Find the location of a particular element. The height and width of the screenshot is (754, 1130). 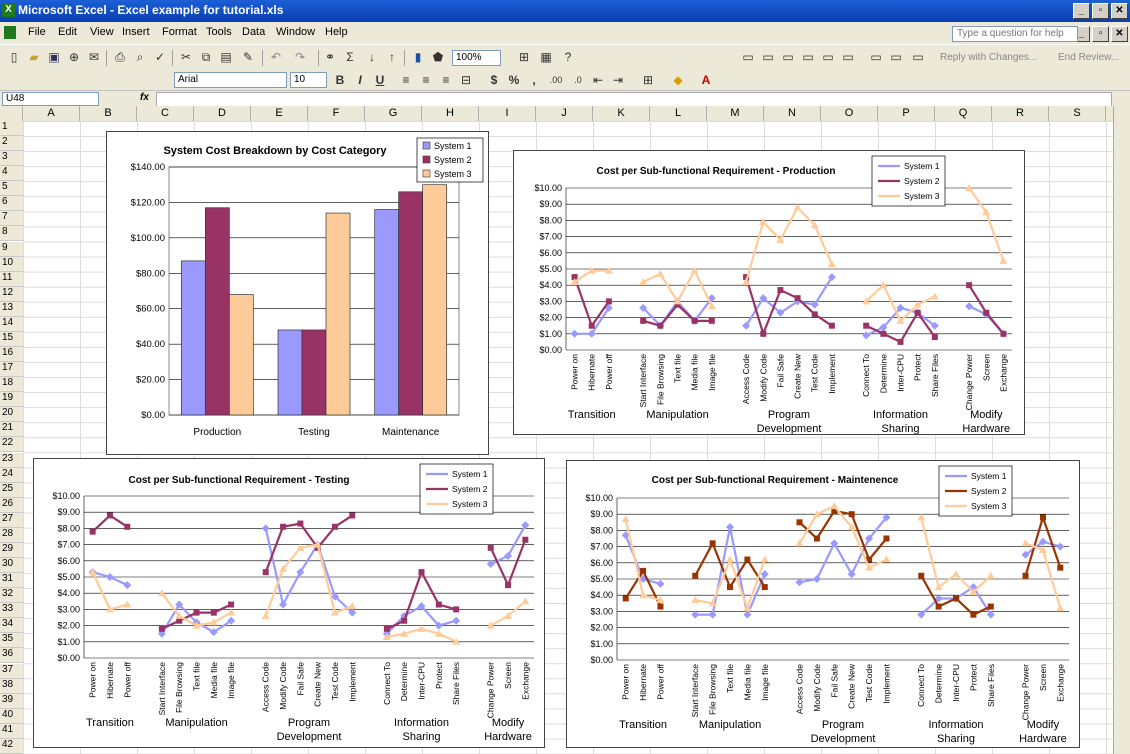

borders-icon: ⊞ is located at coordinates (524, 57).